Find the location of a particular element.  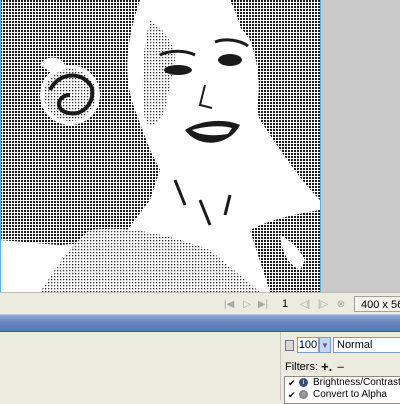

frame-number: 1 is located at coordinates (285, 304).